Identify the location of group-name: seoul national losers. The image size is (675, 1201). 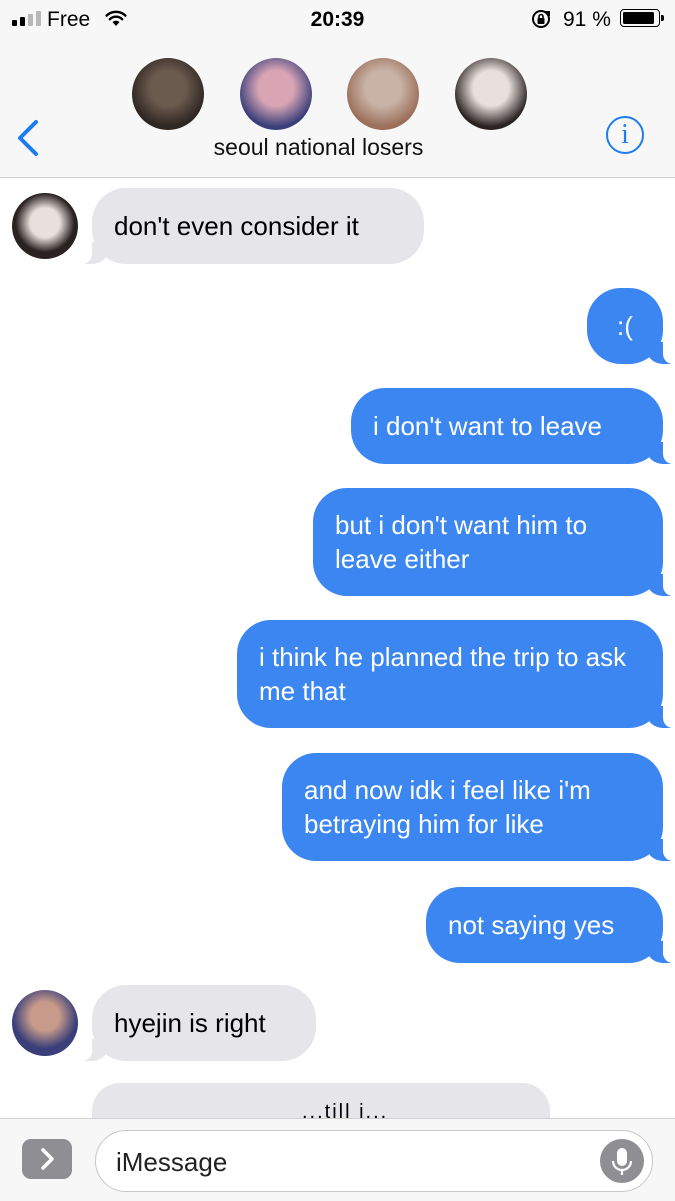
(318, 147).